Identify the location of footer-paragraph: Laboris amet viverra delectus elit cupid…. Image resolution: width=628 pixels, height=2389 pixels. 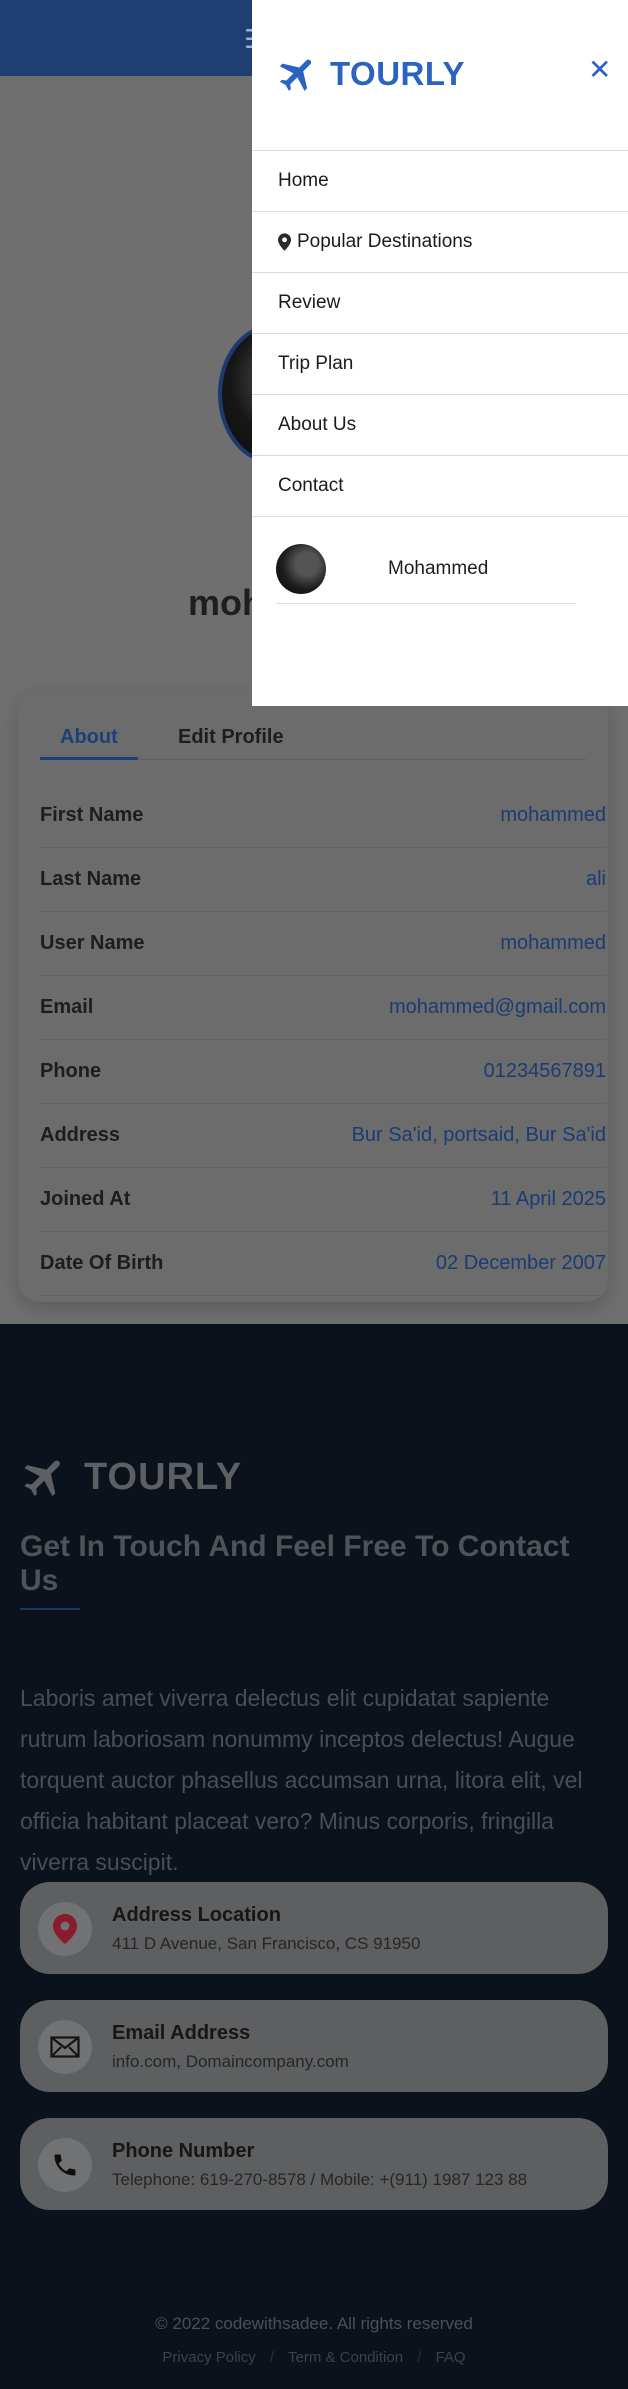
(301, 1780).